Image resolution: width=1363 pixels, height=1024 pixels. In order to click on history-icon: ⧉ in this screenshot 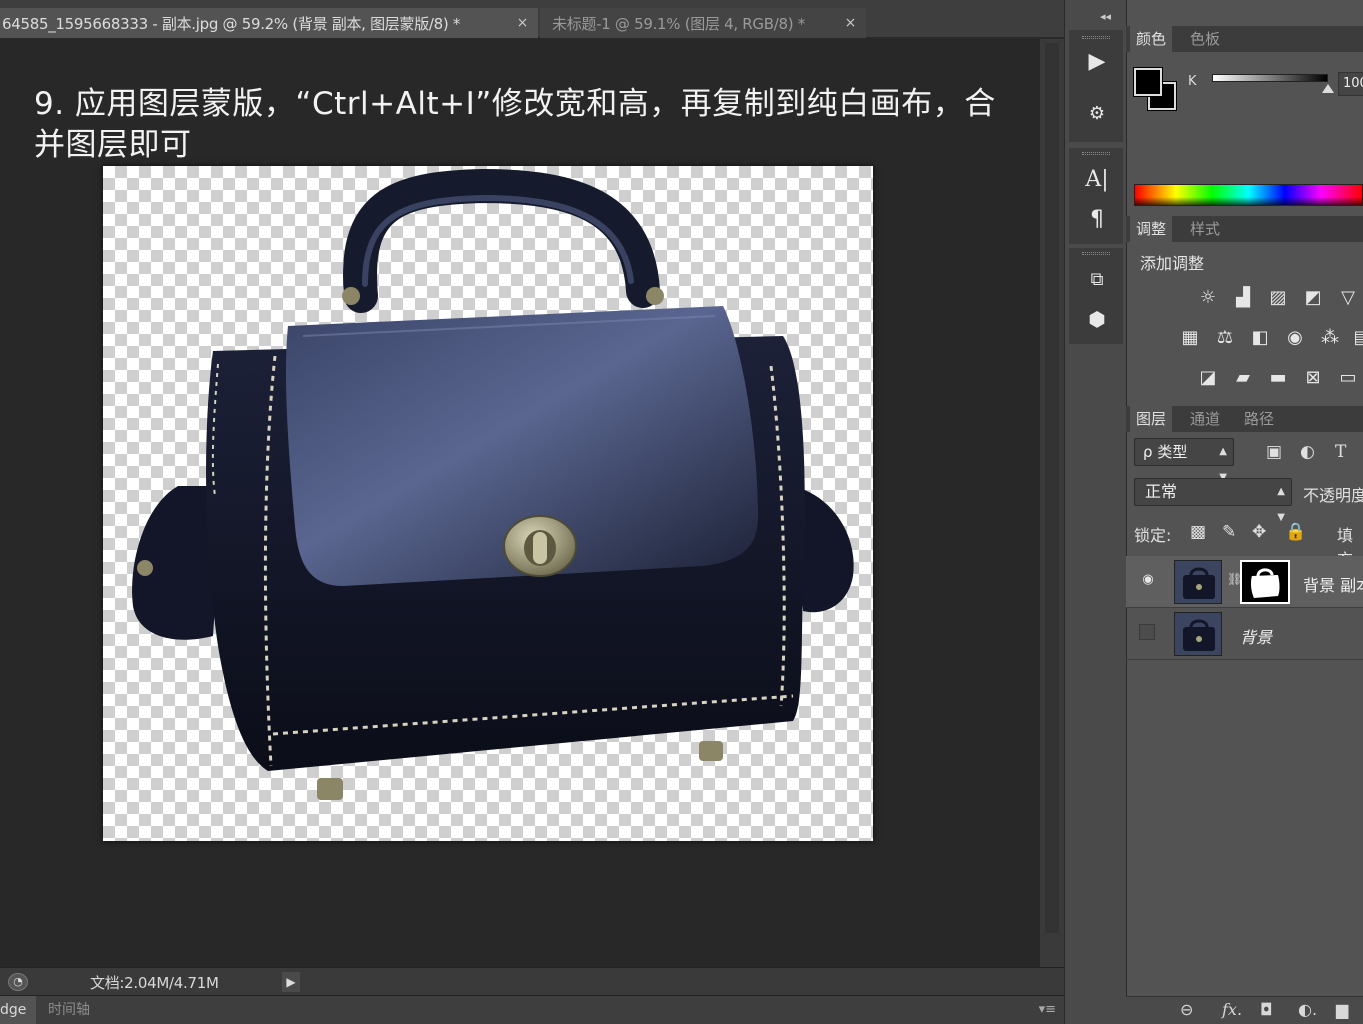, I will do `click(1097, 279)`.